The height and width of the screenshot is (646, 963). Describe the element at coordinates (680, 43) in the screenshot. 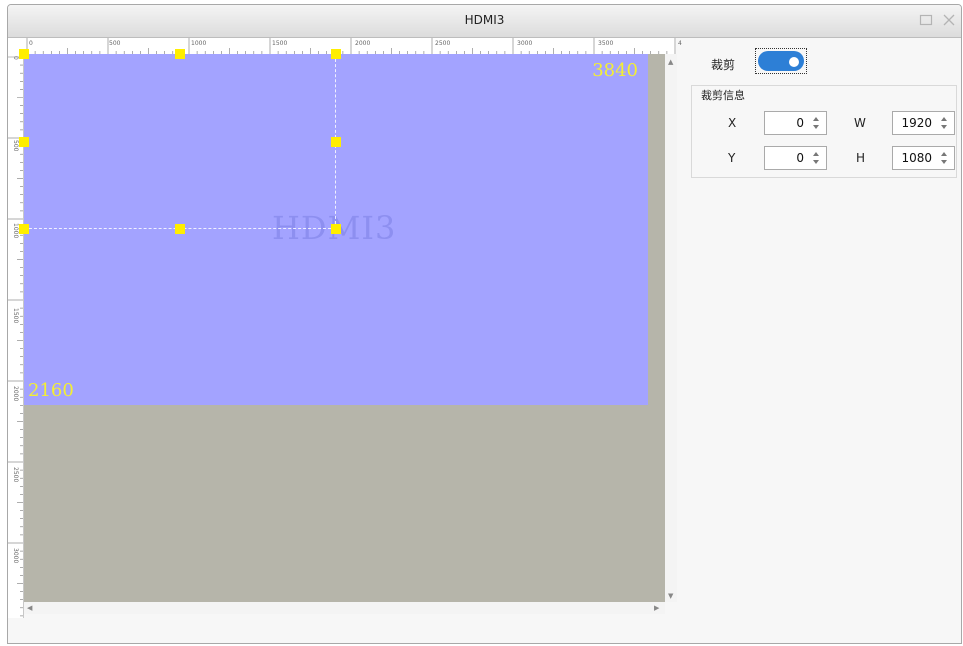

I see `ruler-label-4000: 4` at that location.